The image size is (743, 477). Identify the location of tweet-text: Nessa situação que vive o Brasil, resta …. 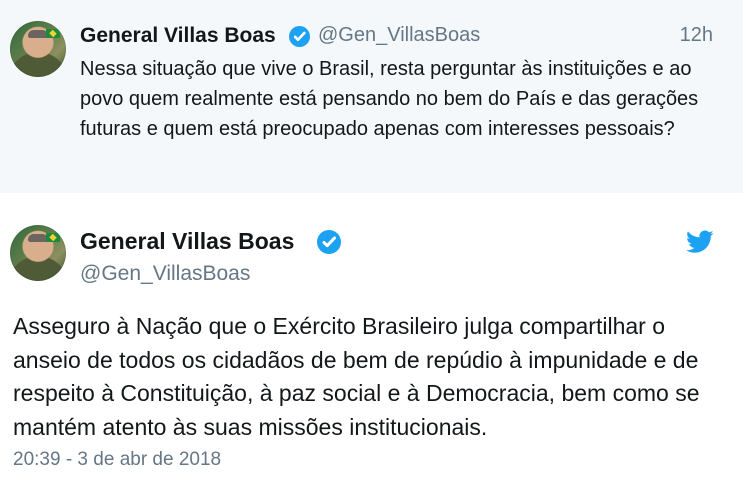
(389, 99).